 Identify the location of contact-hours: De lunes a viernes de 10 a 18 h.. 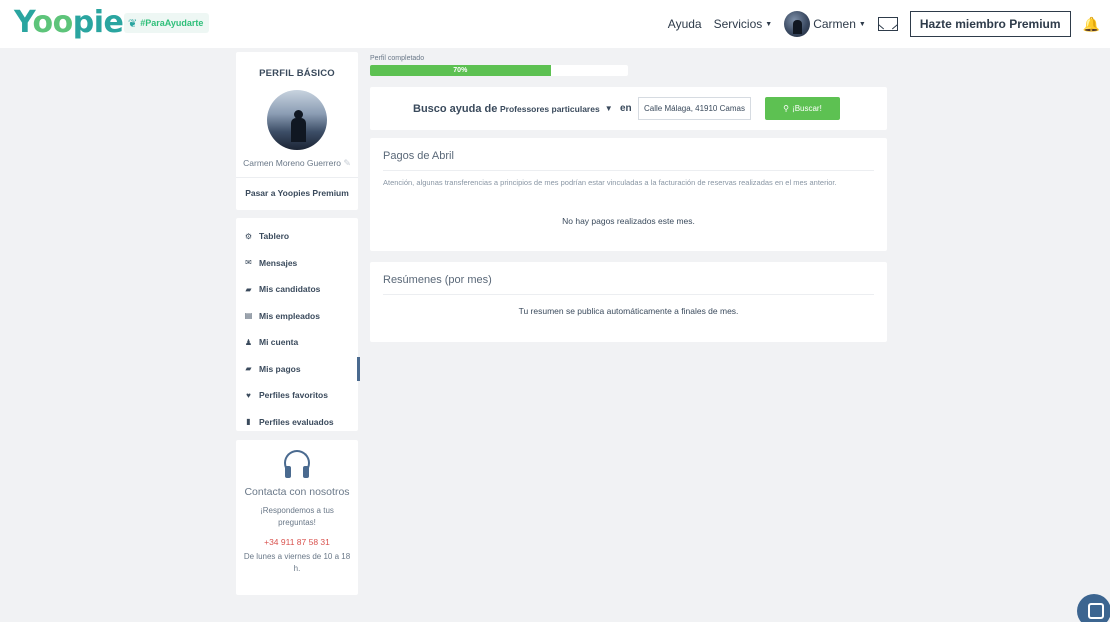
(297, 562).